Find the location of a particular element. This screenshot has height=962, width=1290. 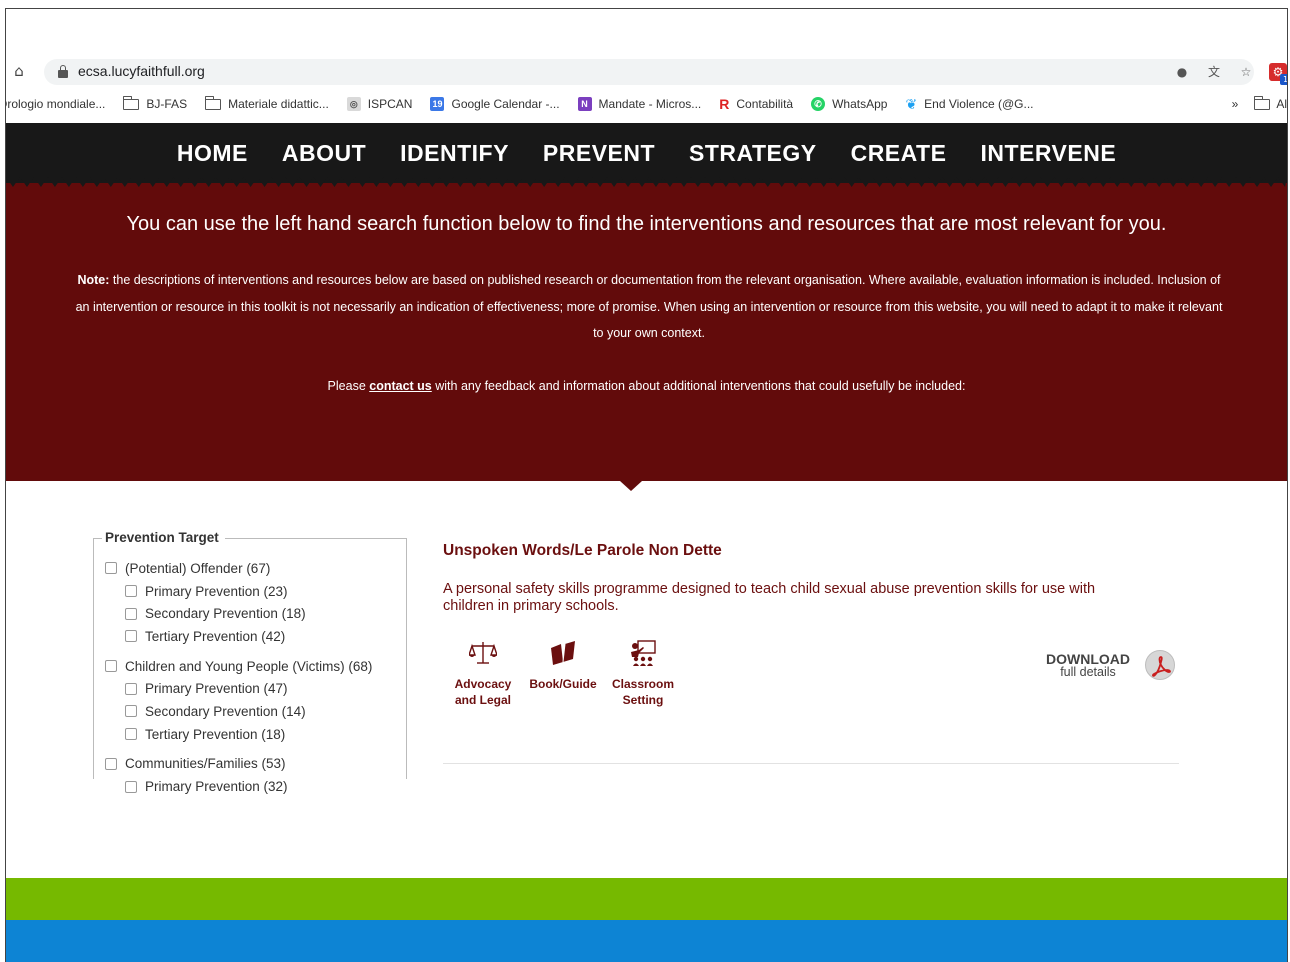

r-icon: R is located at coordinates (724, 104).